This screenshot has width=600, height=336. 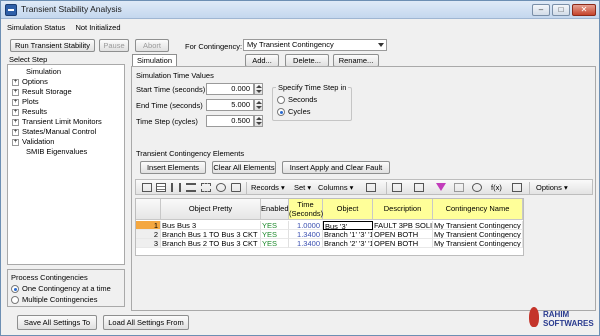 I want to click on multiple-contingencies-radio: Multiple Contingencies, so click(x=54, y=300).